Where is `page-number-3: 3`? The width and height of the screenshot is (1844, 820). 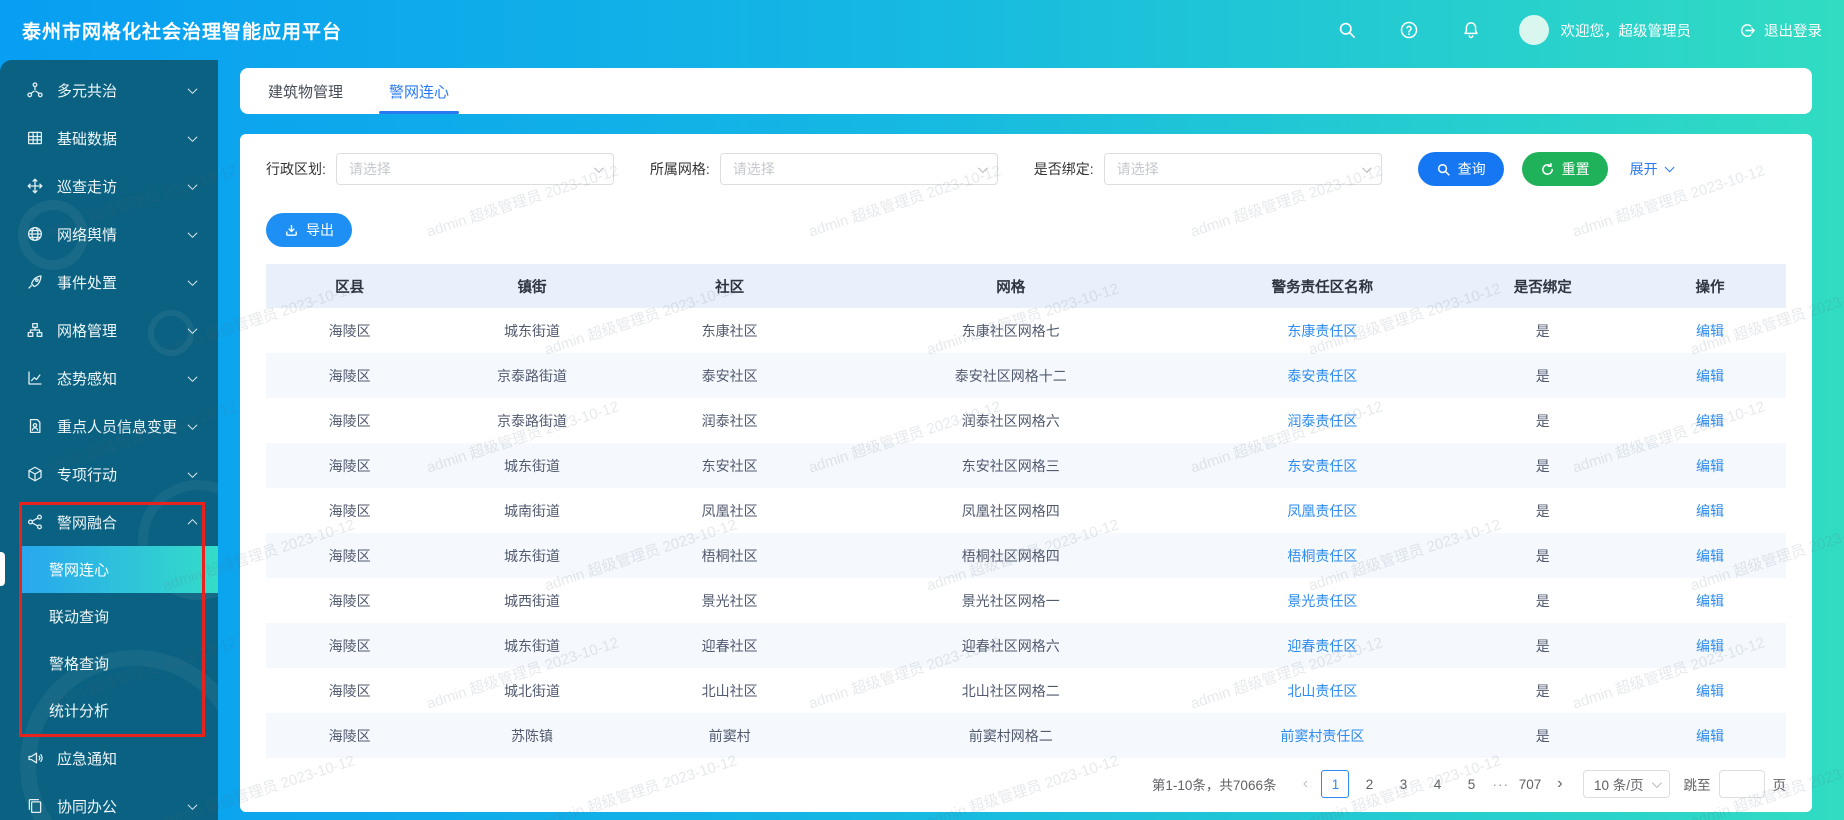
page-number-3: 3 is located at coordinates (1403, 784).